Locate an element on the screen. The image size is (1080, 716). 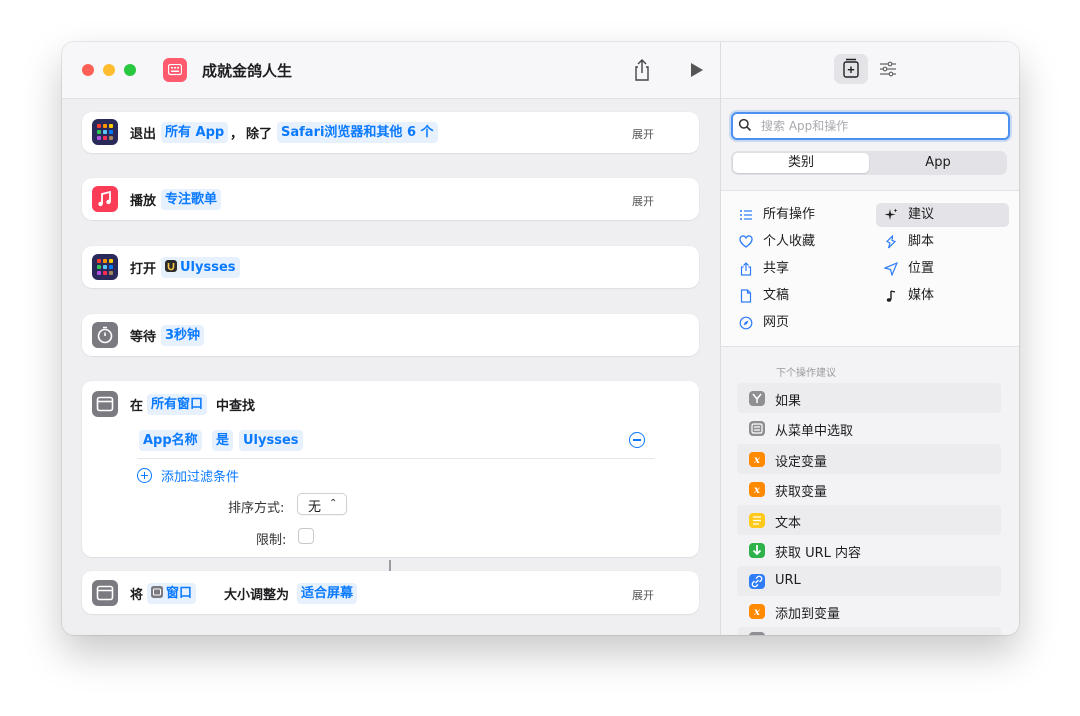
search-icon is located at coordinates (745, 125).